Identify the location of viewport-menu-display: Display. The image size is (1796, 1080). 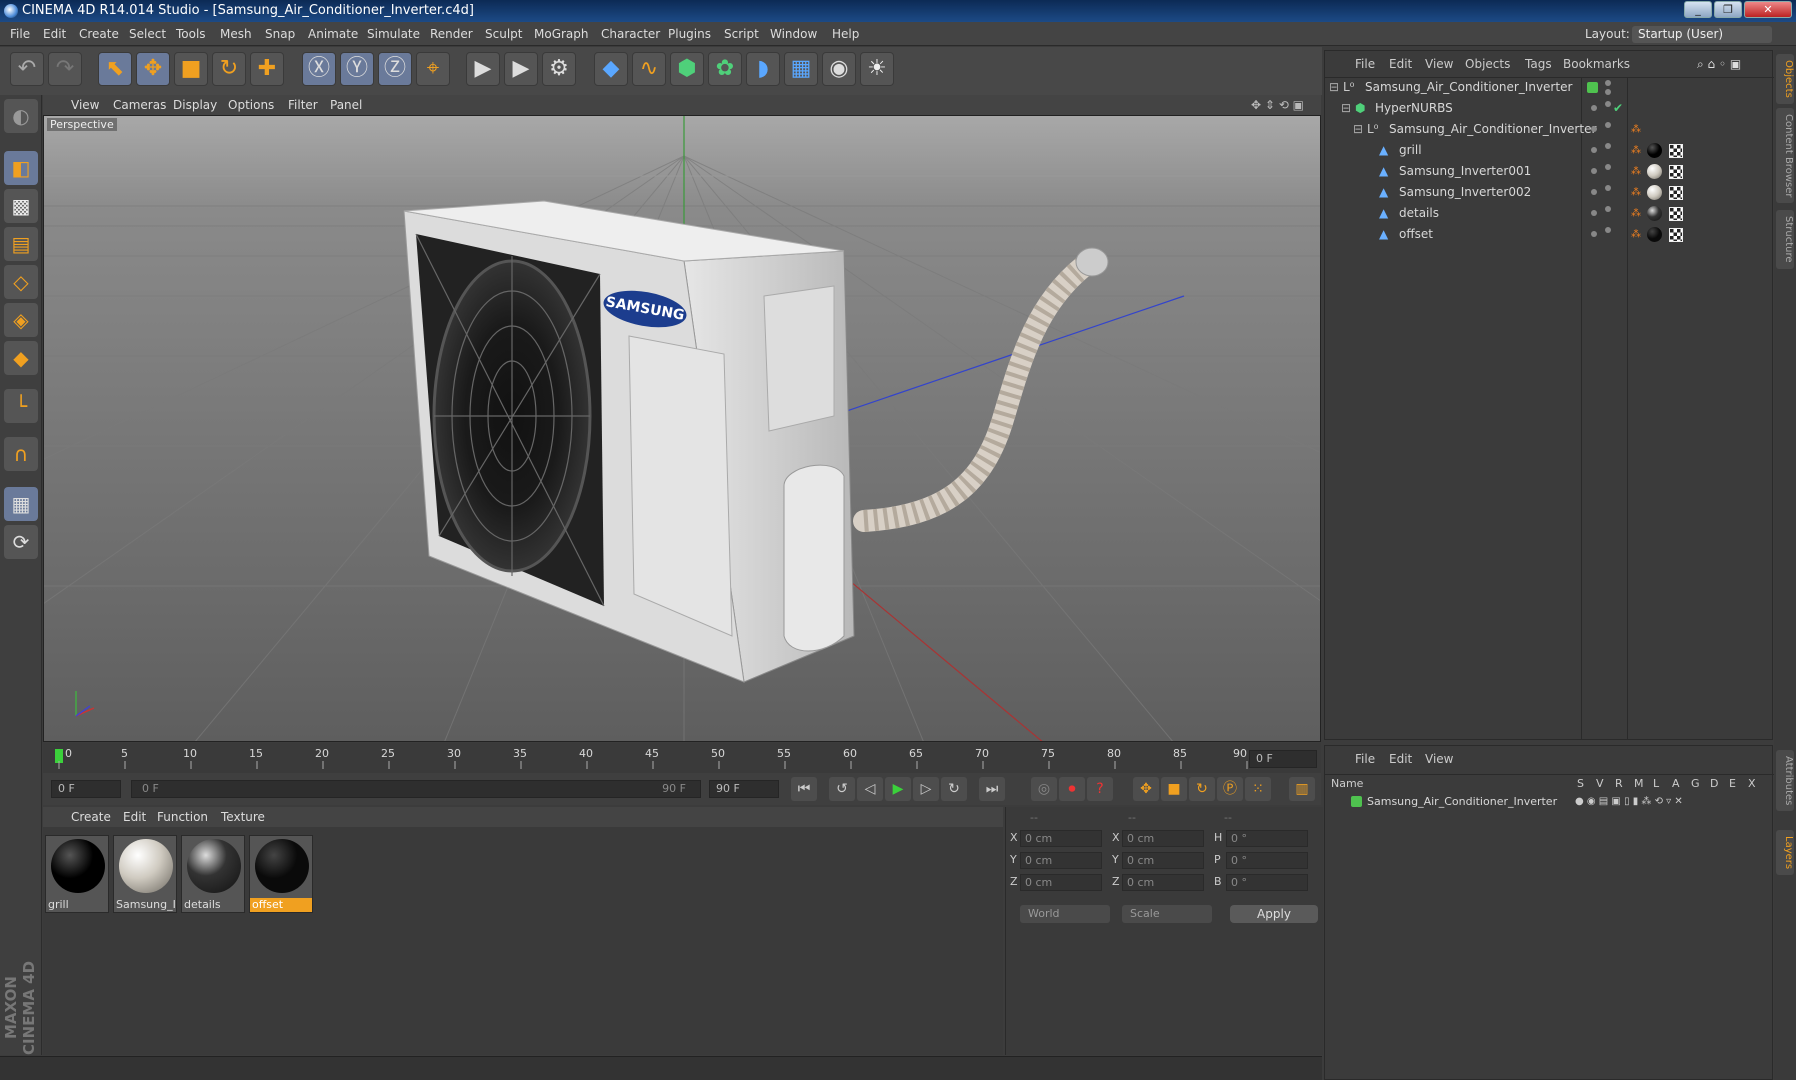
(195, 105).